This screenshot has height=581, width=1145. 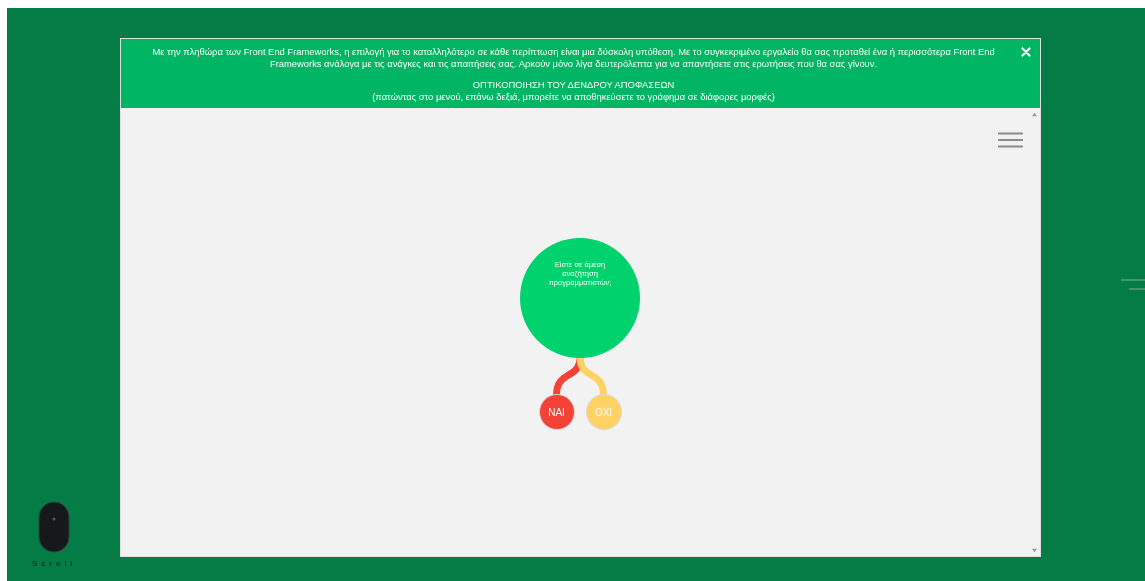 I want to click on intro-text: Με την πληθώρα των Front End Frameworks, η επιλογή για το καταλληλότερο σε κάθε περίπτωση είναι μια δύσκολη υπόθεση. Με το συγκεκριμένο εργαλείο θα σας προταθεί ένα ή περισσότερα Front End Frameworks ανάλογα με τις ανάγκες και τις απαιτήσεις σας. Αρκούν μόνο λίγα δευτερόλεπτα για να απαντήσετε στις ερωτήσεις που θα σας γίνουν., so click(x=573, y=58).